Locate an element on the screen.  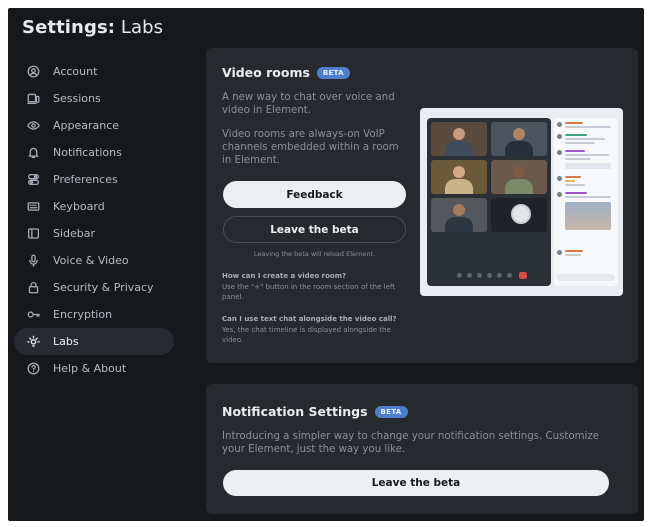
page-title-prefix: Settings: is located at coordinates (69, 27).